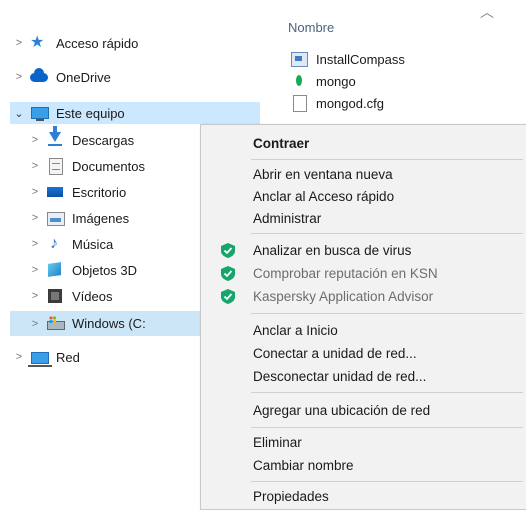 This screenshot has width=526, height=510. What do you see at coordinates (363, 442) in the screenshot?
I see `menu-item-delete: Eliminar` at bounding box center [363, 442].